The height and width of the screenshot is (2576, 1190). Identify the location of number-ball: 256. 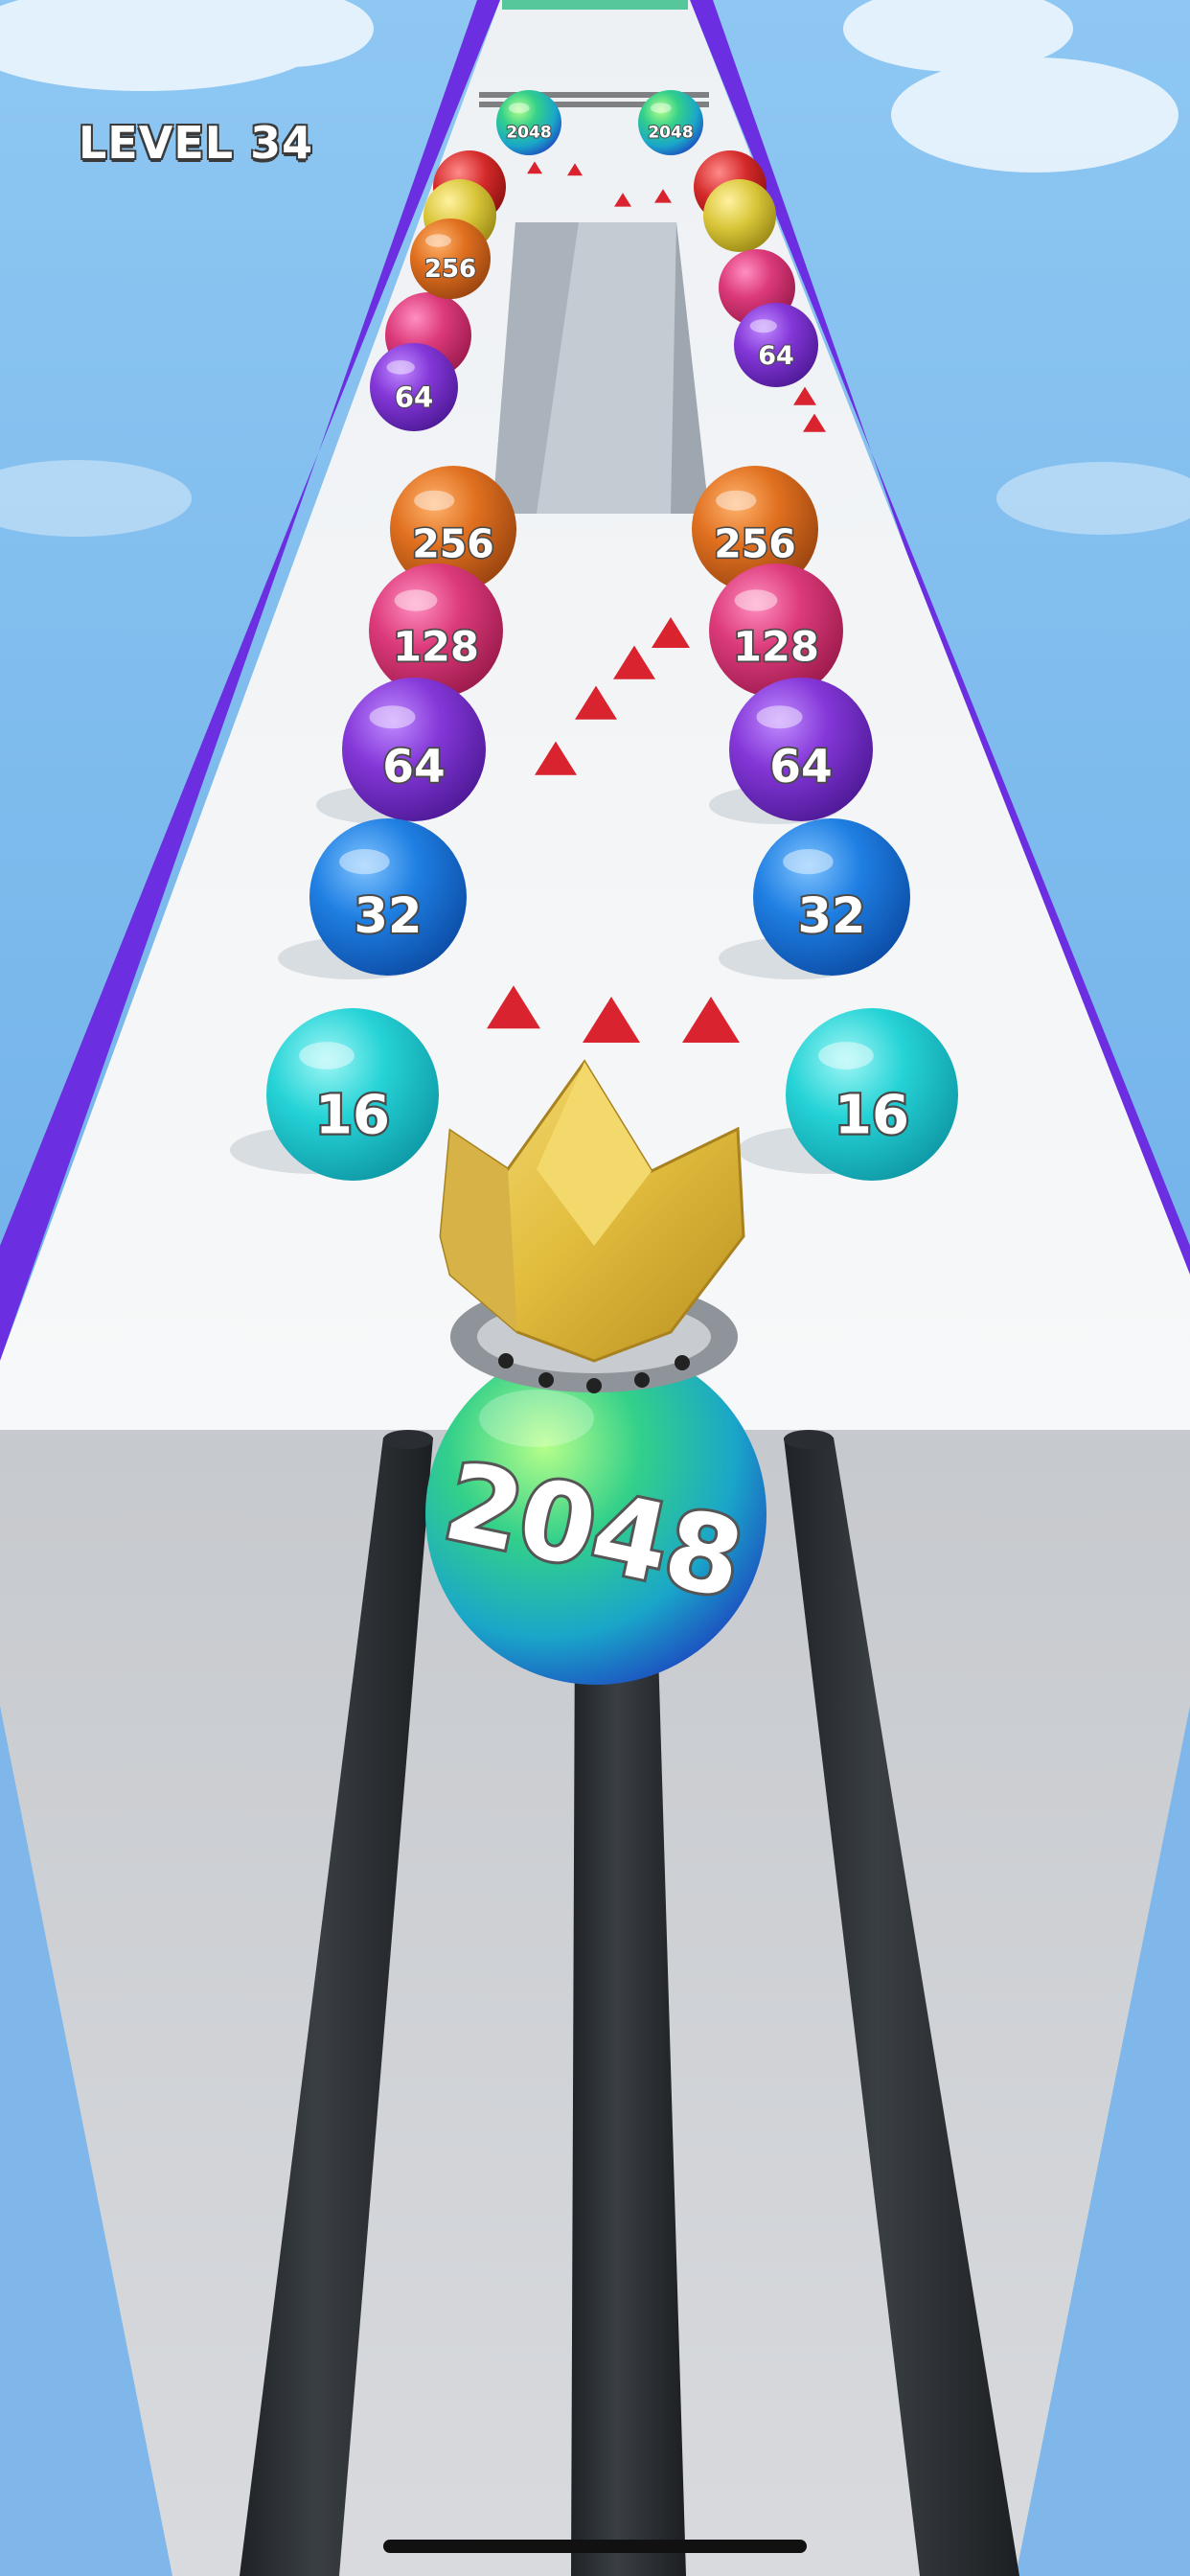
(451, 258).